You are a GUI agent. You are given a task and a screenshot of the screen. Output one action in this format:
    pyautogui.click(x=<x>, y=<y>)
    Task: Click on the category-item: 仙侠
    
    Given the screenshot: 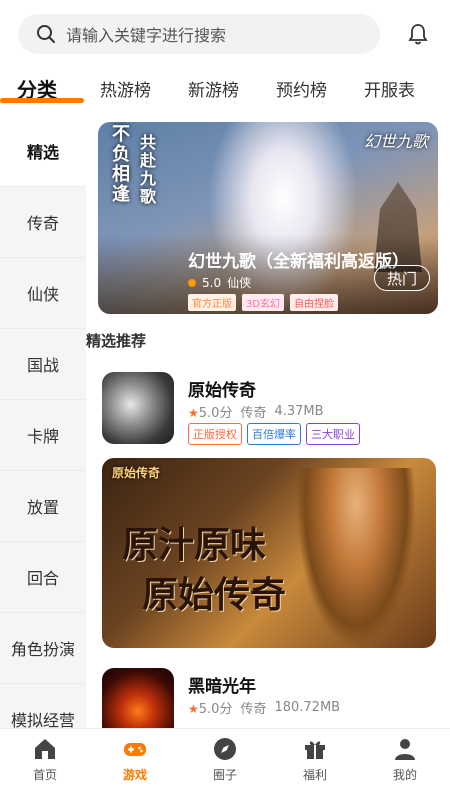 What is the action you would take?
    pyautogui.click(x=43, y=293)
    